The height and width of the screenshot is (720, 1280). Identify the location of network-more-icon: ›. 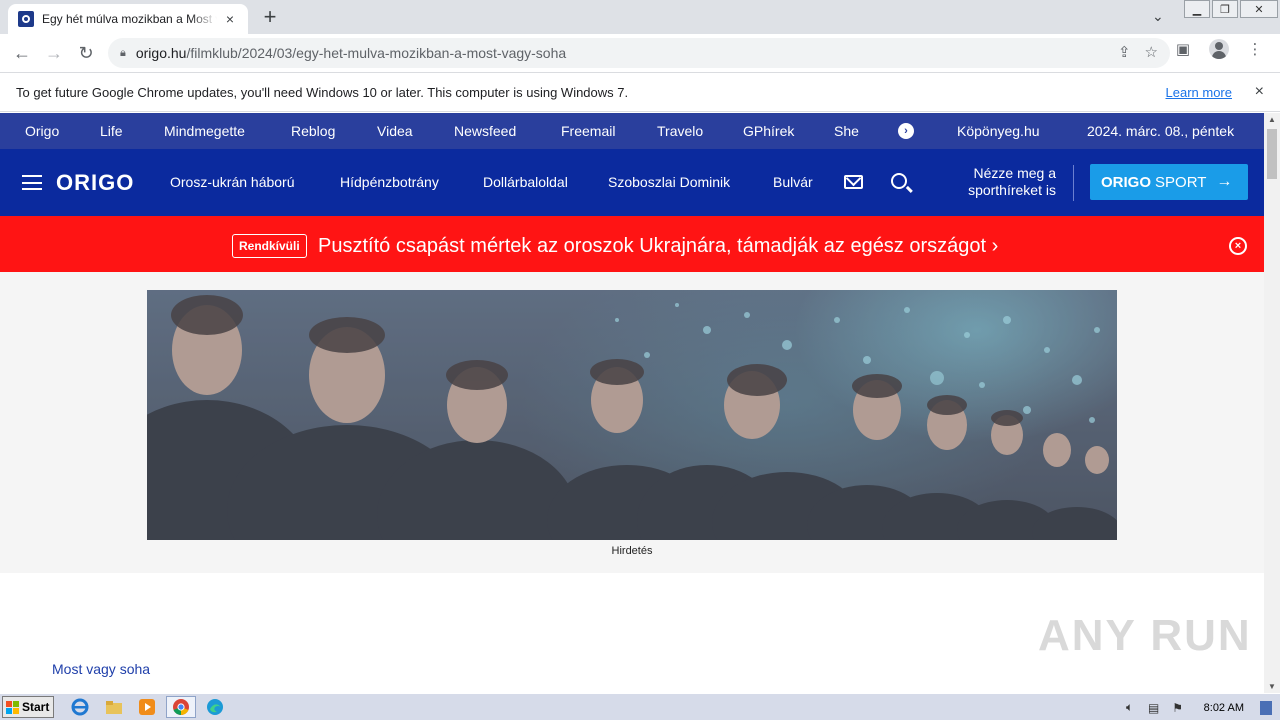
(906, 131).